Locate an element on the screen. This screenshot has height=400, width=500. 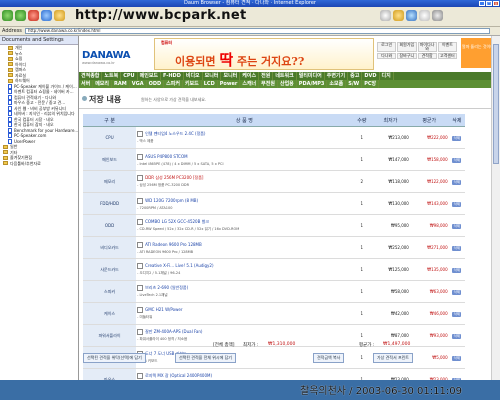
category-link: 디지 is located at coordinates (387, 76).